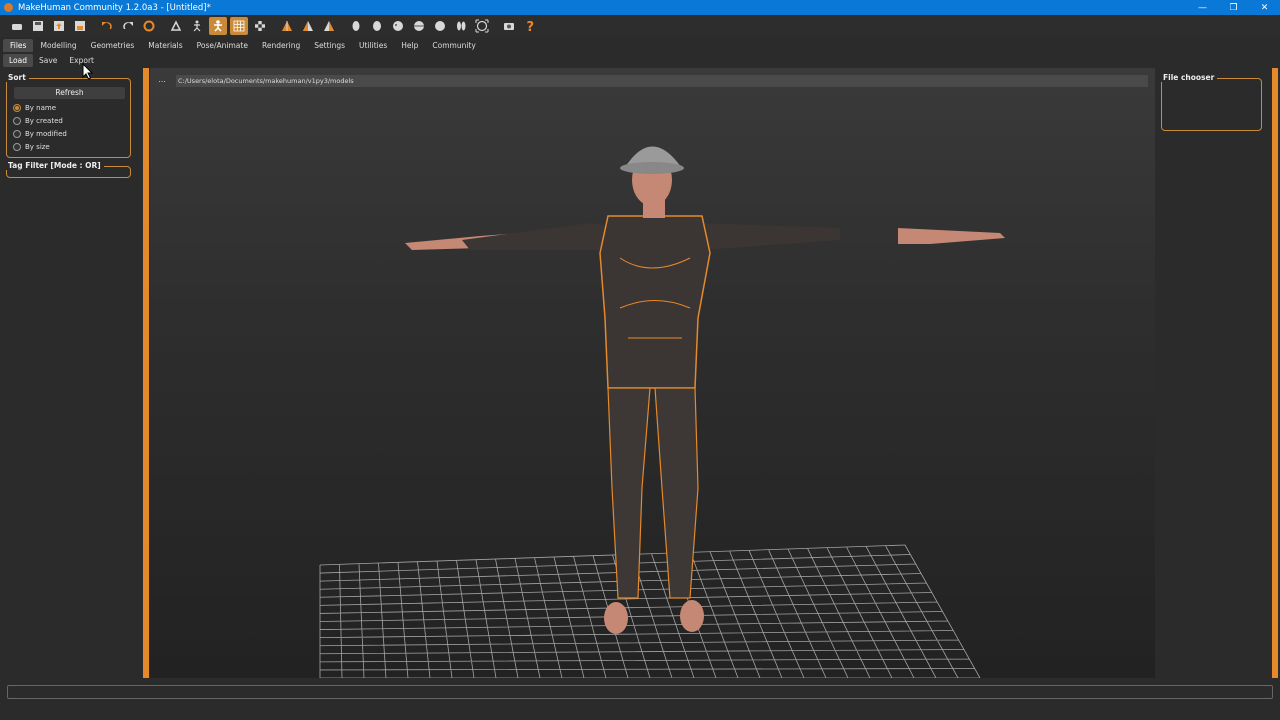 This screenshot has width=1280, height=720. Describe the element at coordinates (640, 692) in the screenshot. I see `status-field` at that location.